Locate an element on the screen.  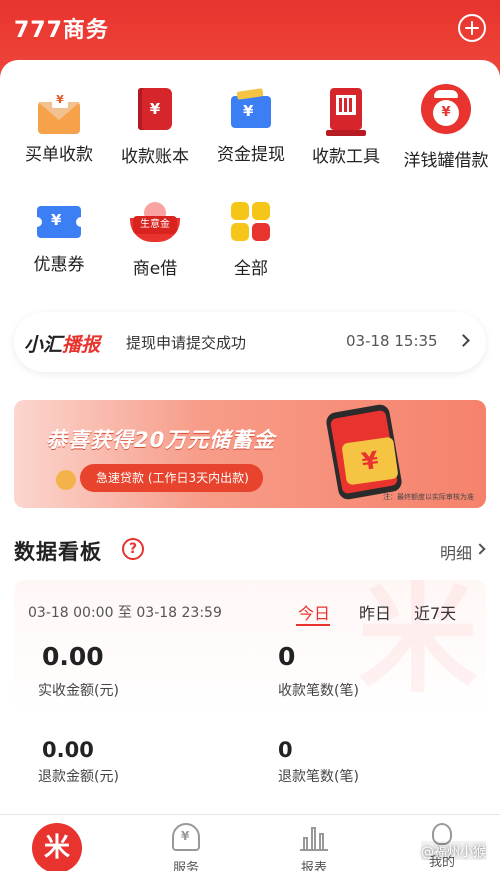
service-label: 收款工具 is located at coordinates (346, 157).